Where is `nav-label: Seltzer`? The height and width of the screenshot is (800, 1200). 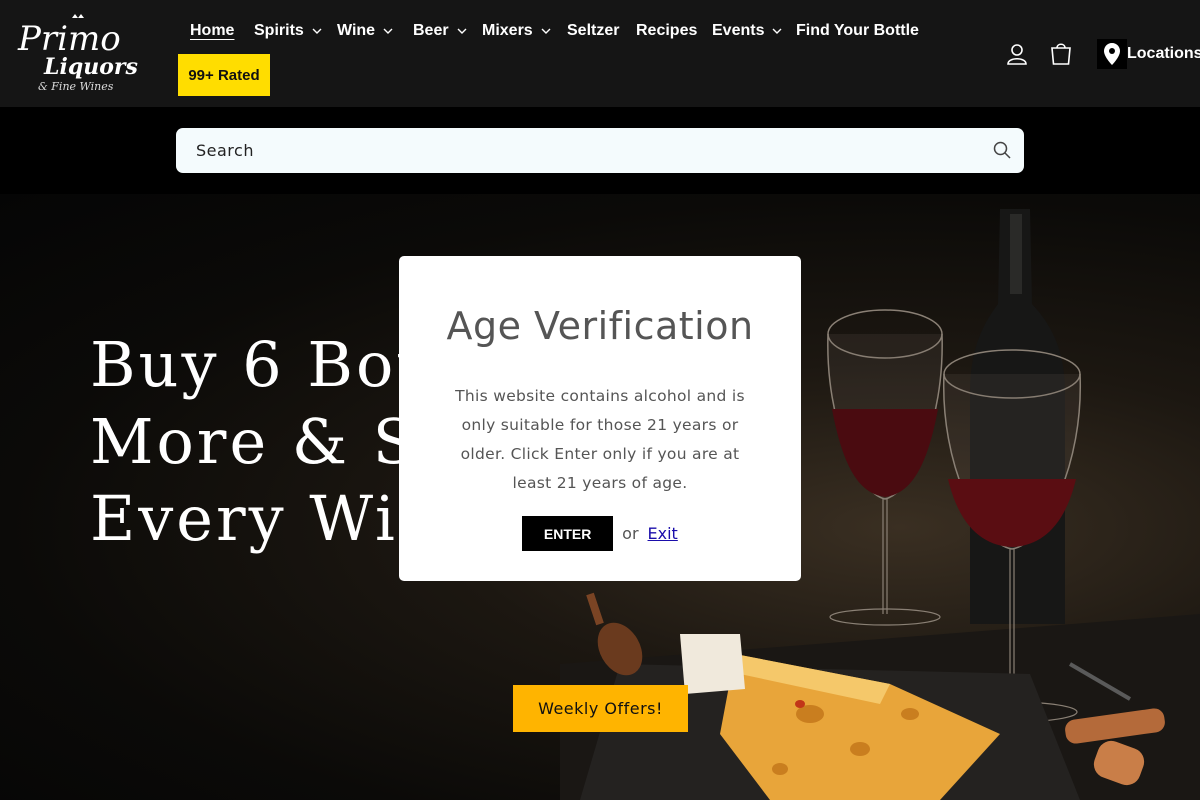
nav-label: Seltzer is located at coordinates (593, 30).